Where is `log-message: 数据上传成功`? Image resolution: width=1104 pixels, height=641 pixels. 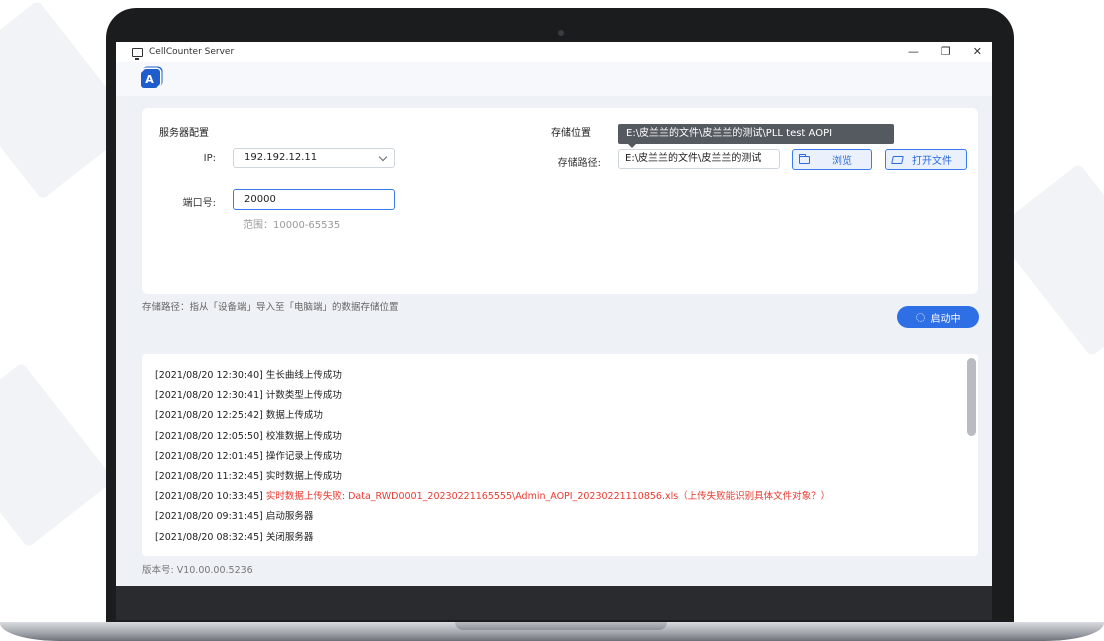 log-message: 数据上传成功 is located at coordinates (294, 416).